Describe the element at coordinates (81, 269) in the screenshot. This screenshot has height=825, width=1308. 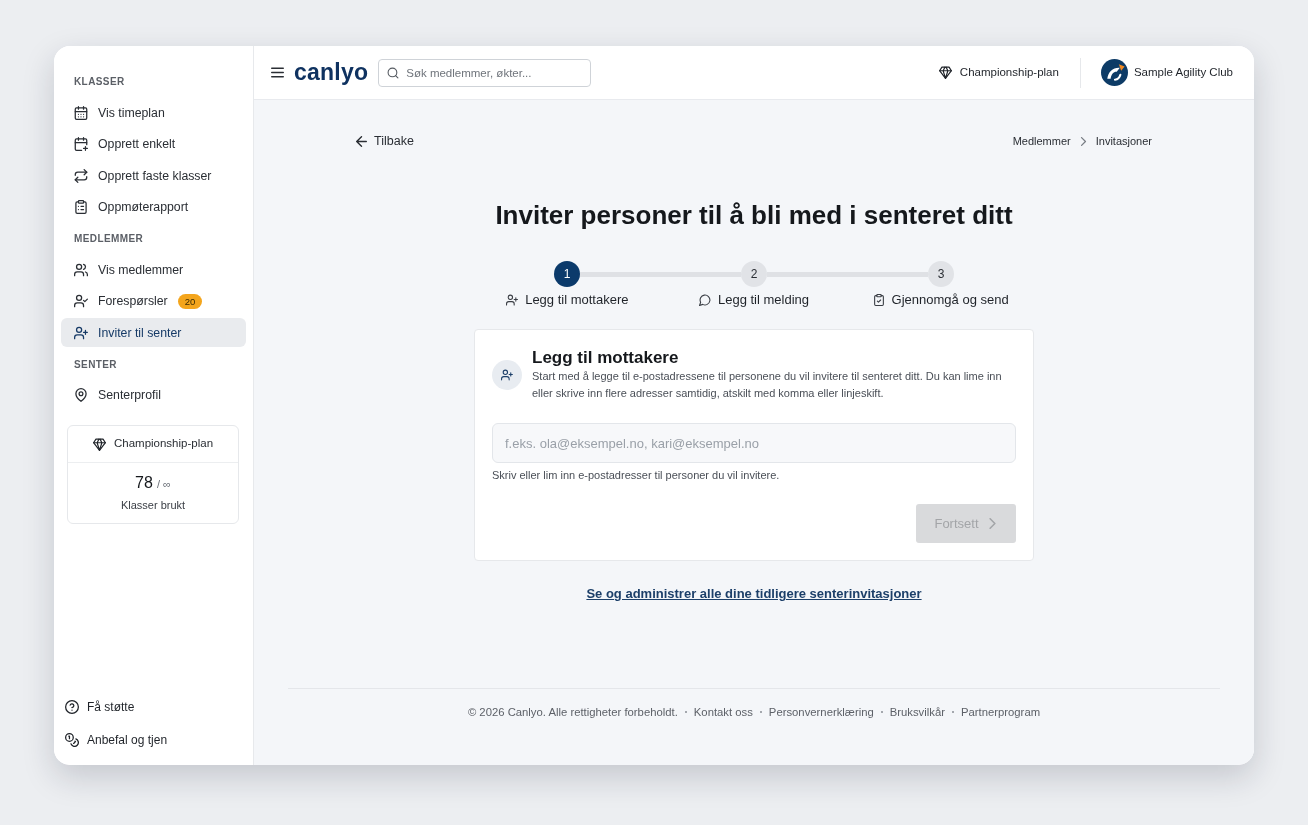
I see `users-icon` at that location.